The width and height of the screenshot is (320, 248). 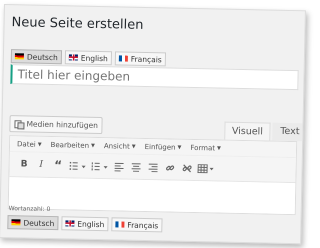 I want to click on add-media-label: Medien hinzufügen, so click(x=62, y=124).